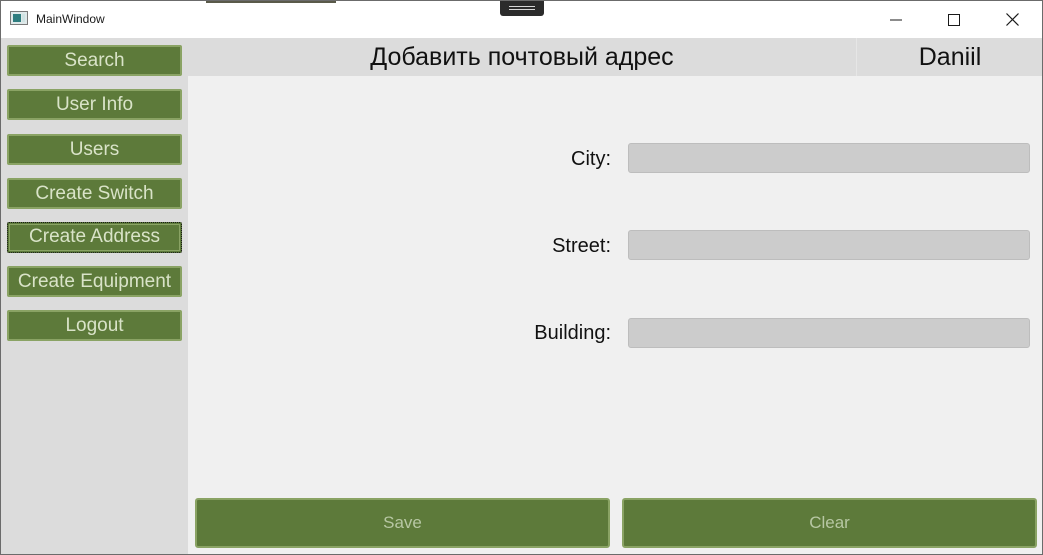 This screenshot has width=1043, height=555. What do you see at coordinates (829, 523) in the screenshot?
I see `clear-button: Clear` at bounding box center [829, 523].